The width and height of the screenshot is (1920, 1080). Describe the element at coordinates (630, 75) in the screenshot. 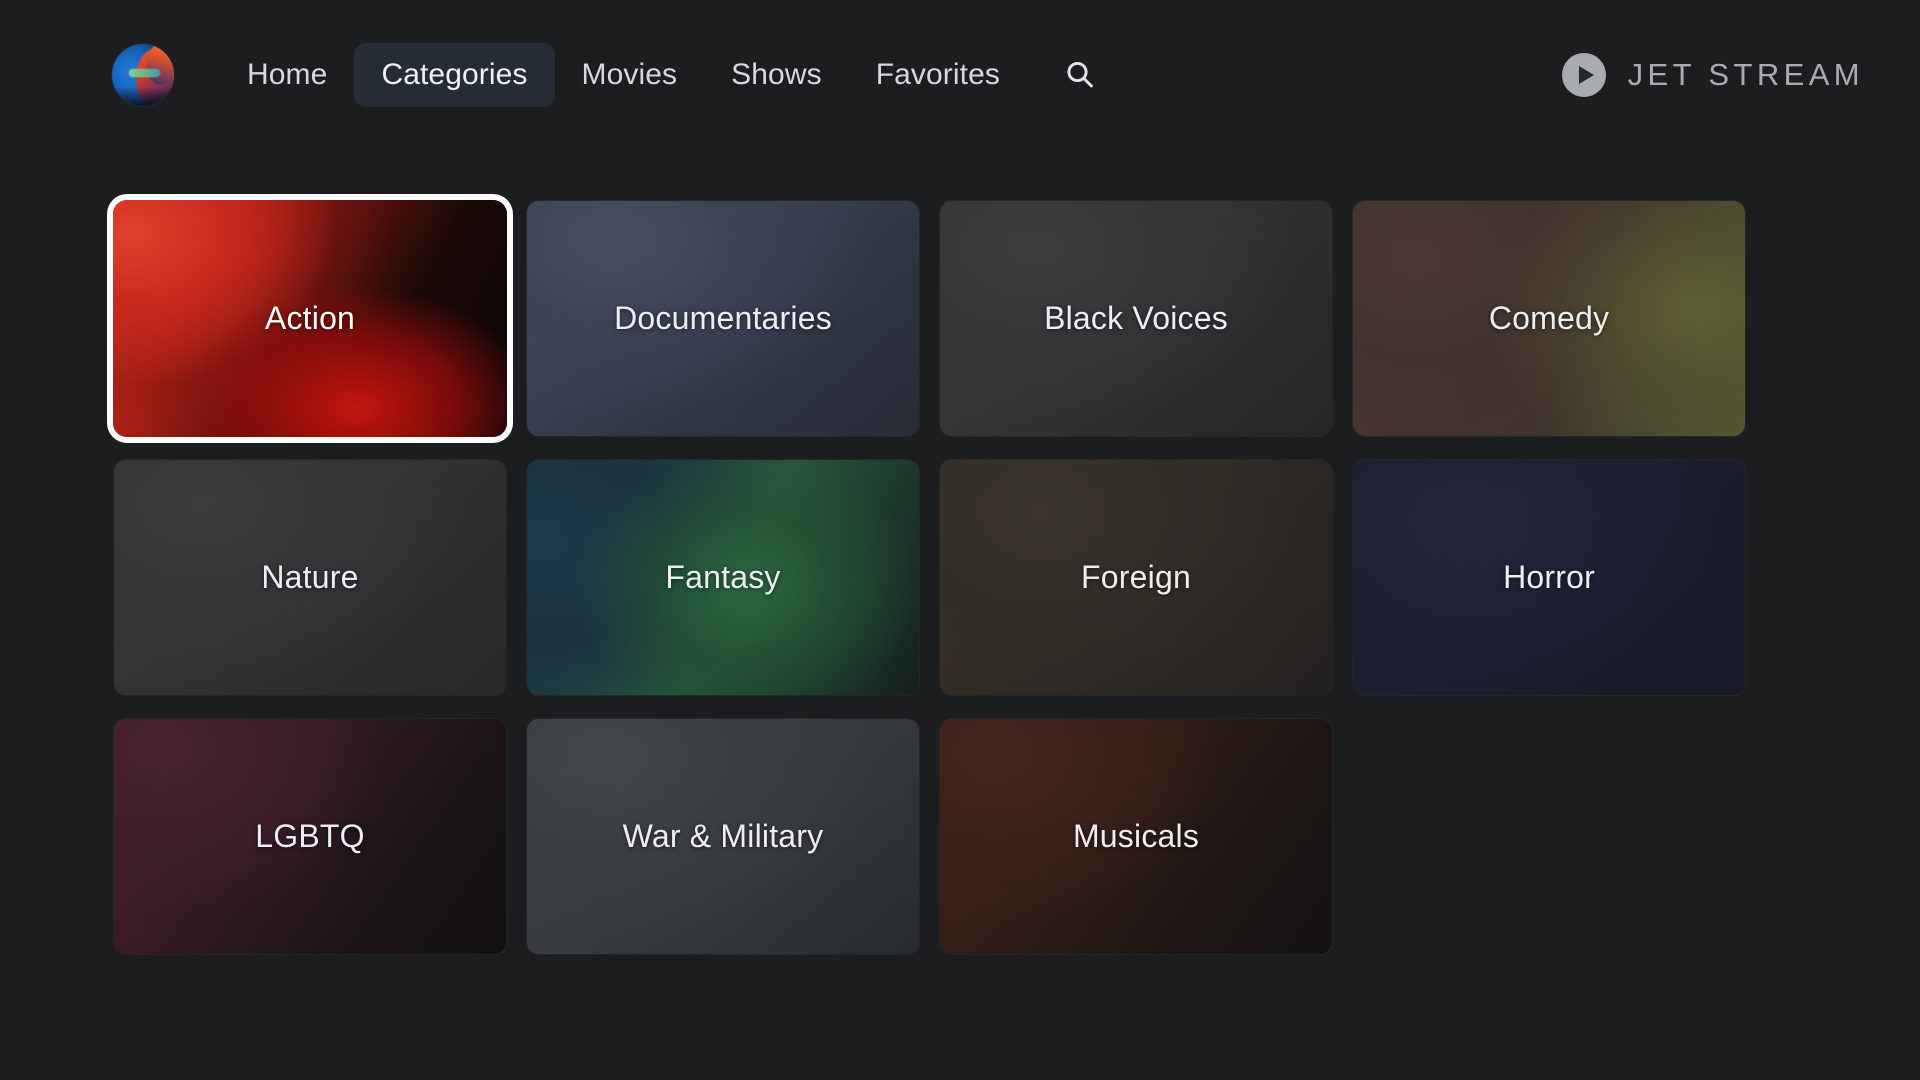

I see `nav-item-movies: Movies` at that location.